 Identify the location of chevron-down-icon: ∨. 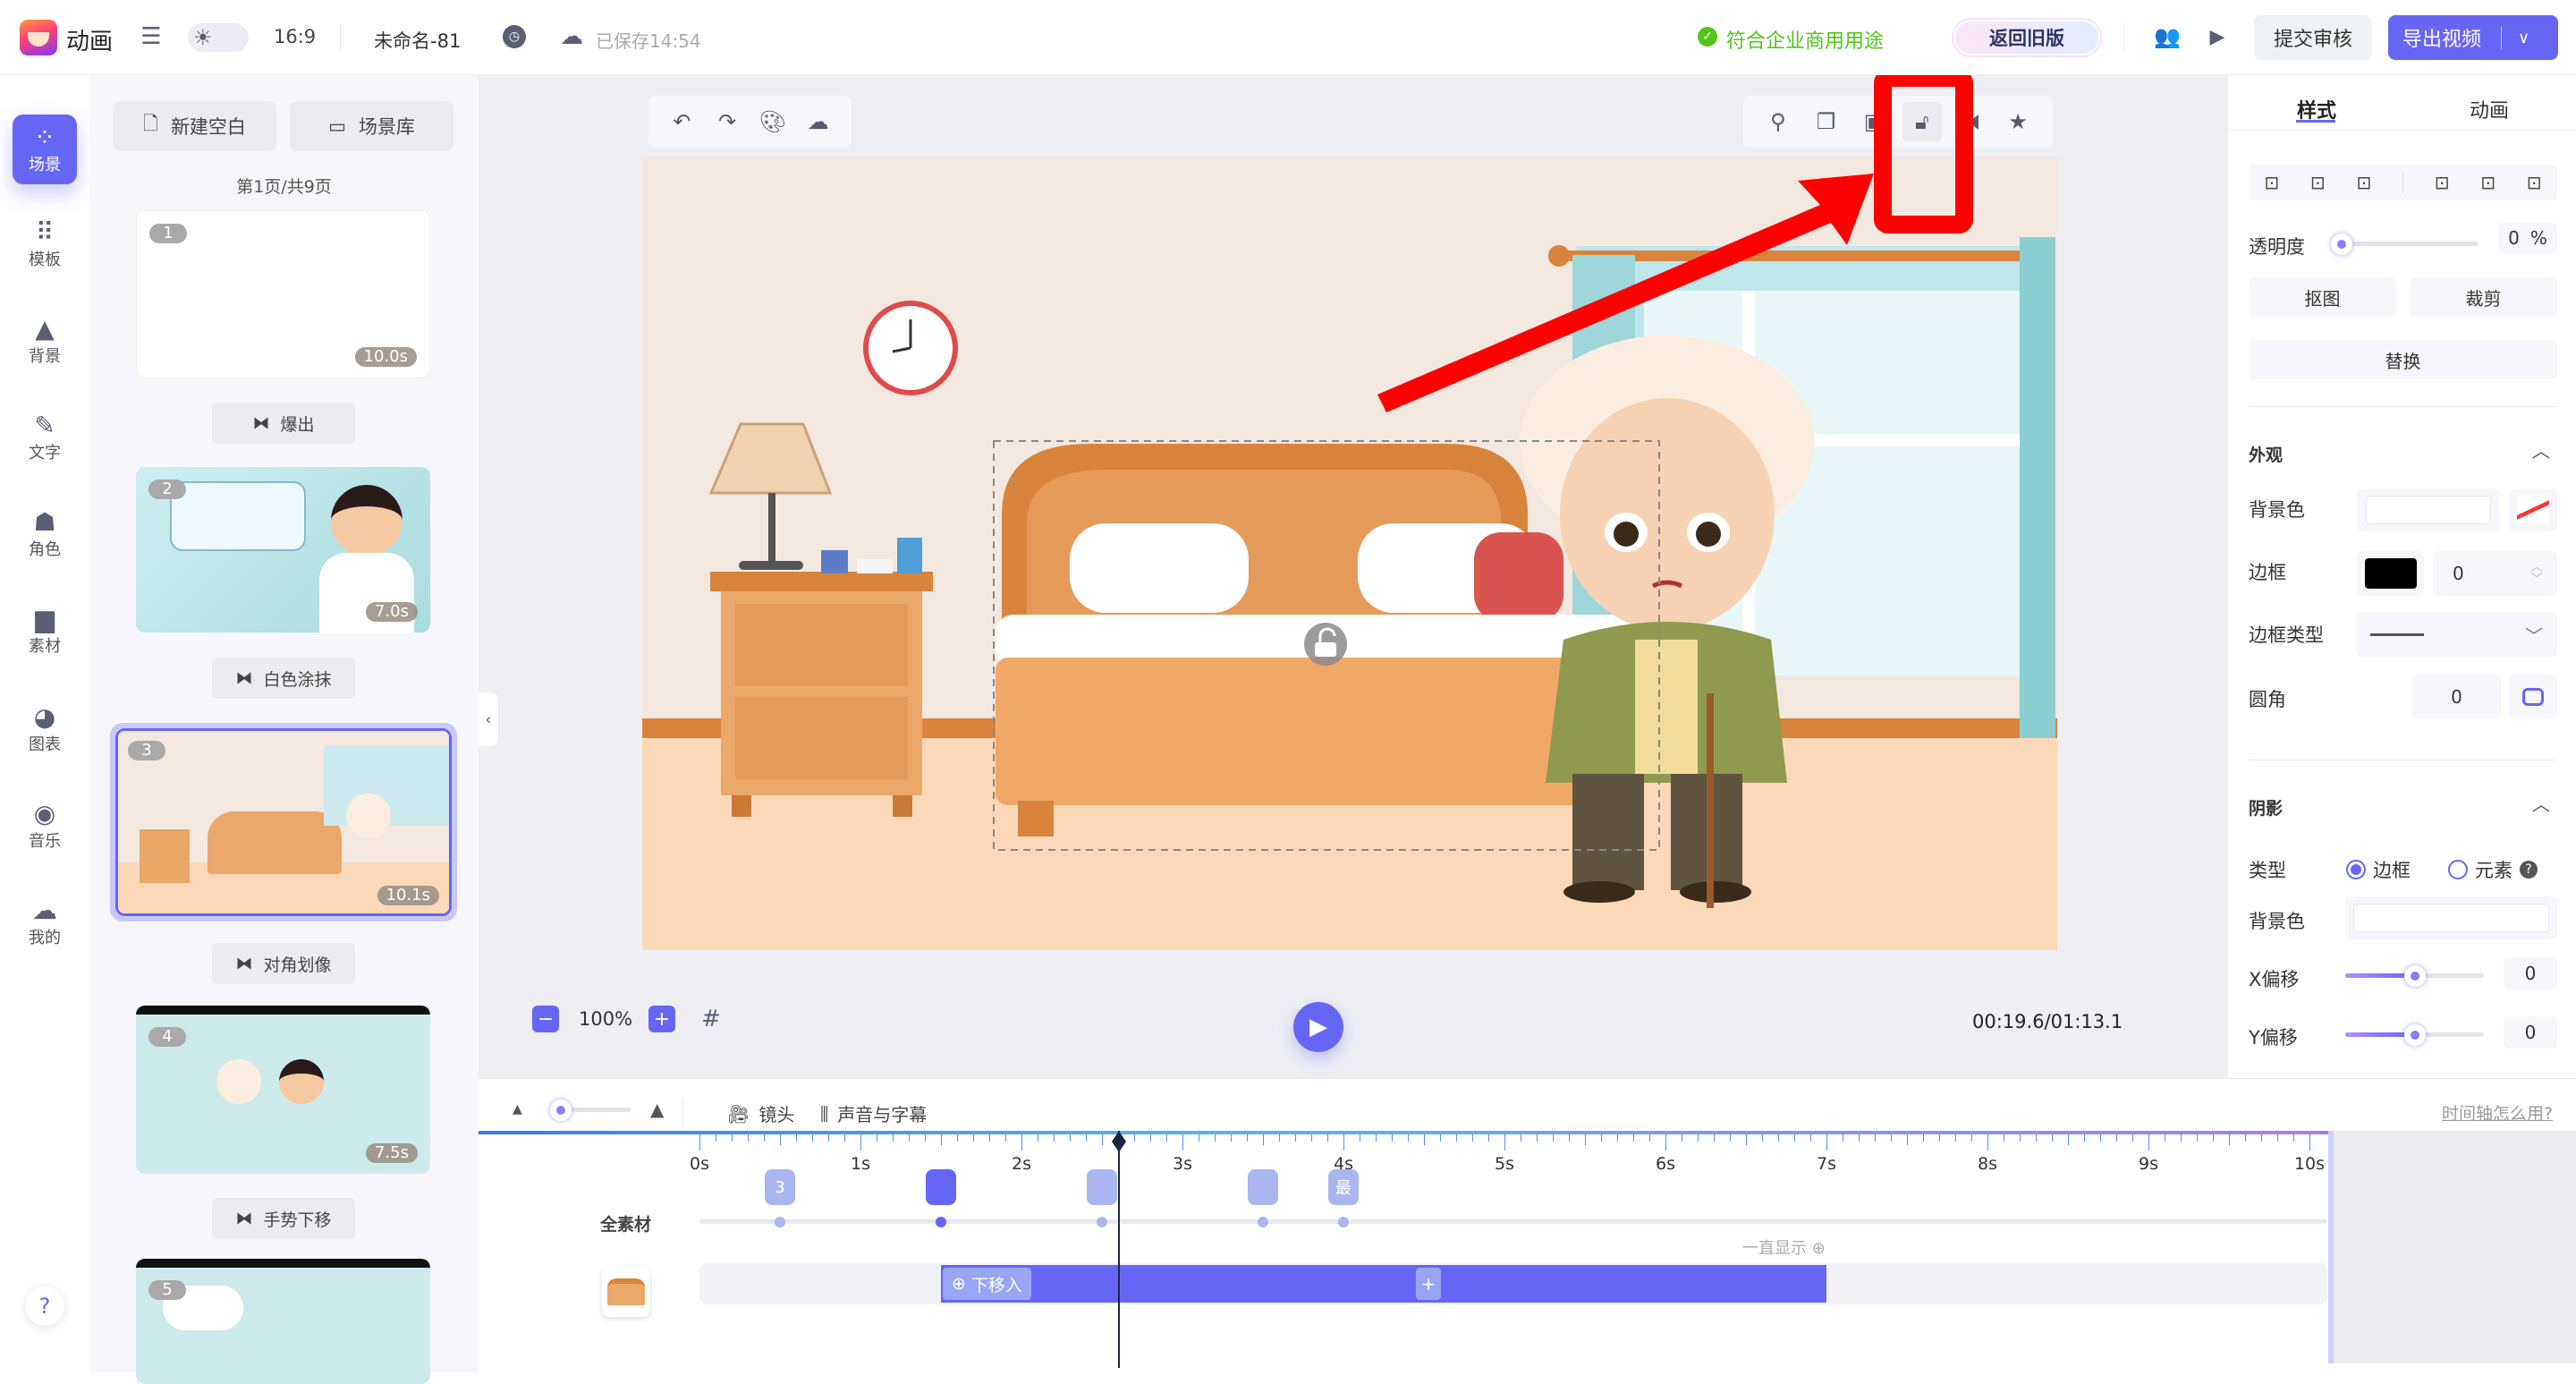
(2523, 38).